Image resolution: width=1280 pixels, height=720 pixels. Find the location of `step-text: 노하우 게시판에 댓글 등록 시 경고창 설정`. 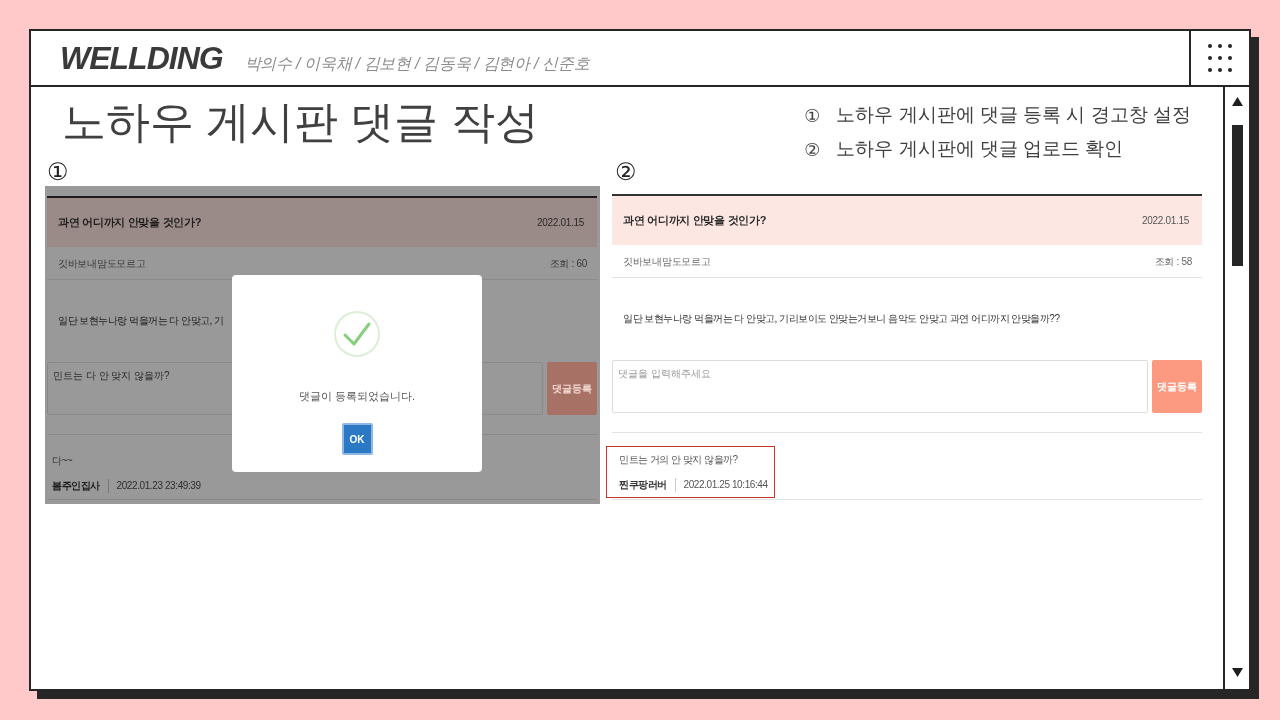

step-text: 노하우 게시판에 댓글 등록 시 경고창 설정 is located at coordinates (1013, 114).